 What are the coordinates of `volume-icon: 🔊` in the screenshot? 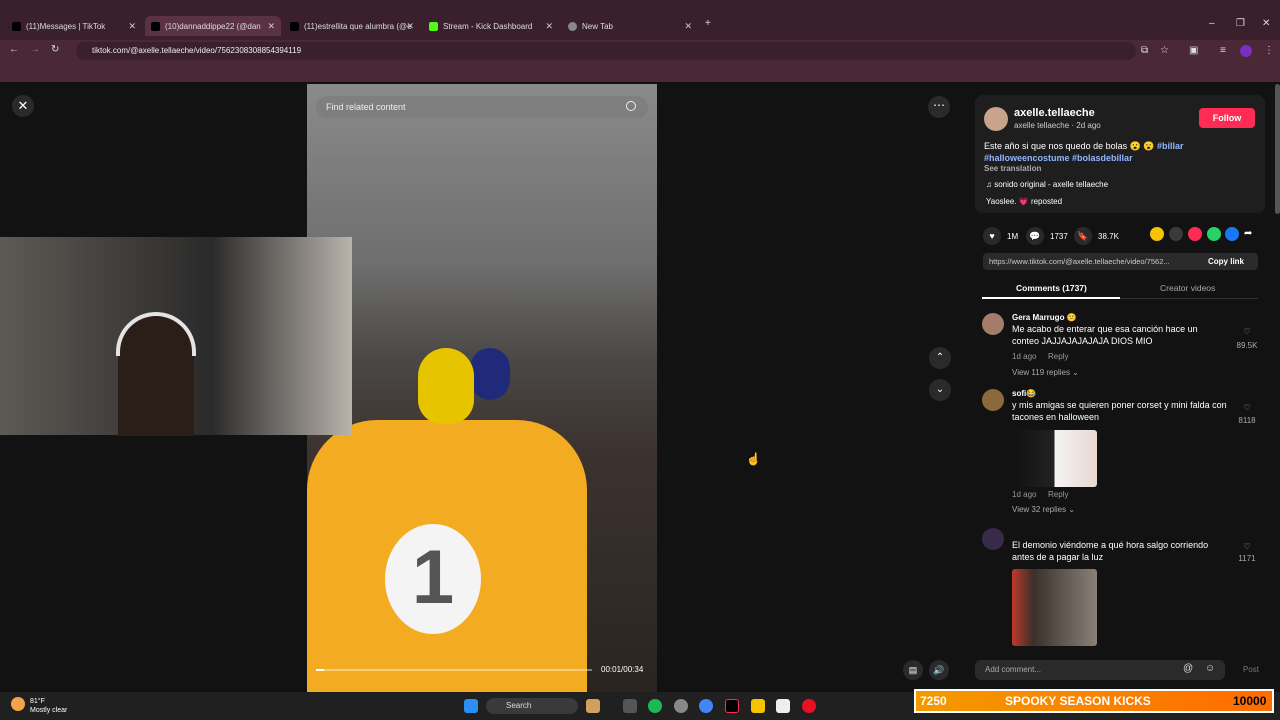 It's located at (939, 670).